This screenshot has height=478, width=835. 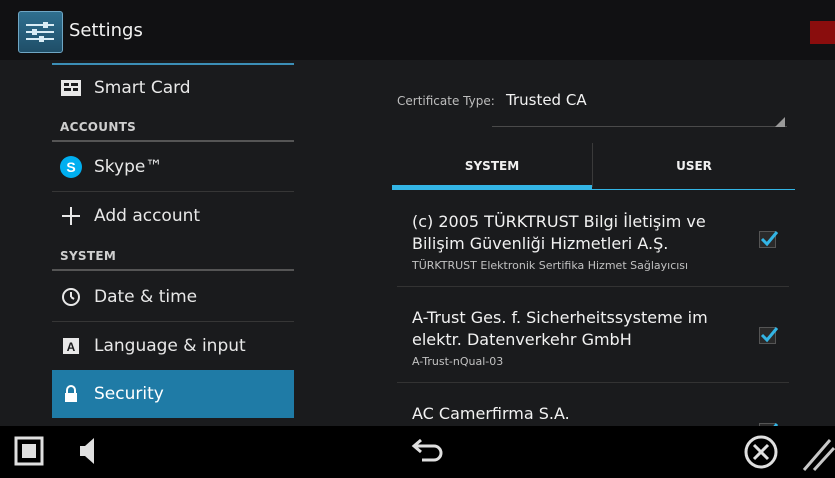 I want to click on tab-system: SYSTEM, so click(x=492, y=166).